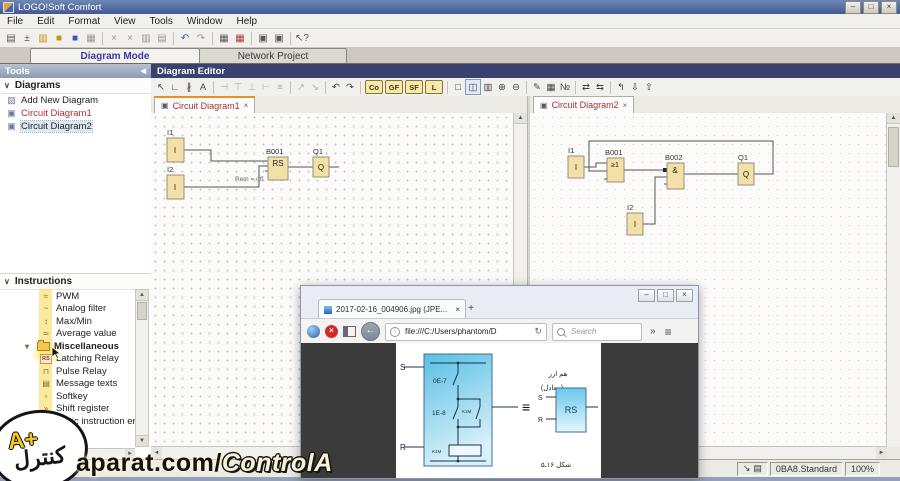  Describe the element at coordinates (75, 321) in the screenshot. I see `tree-item-max-min: ↕ Max/Min` at that location.